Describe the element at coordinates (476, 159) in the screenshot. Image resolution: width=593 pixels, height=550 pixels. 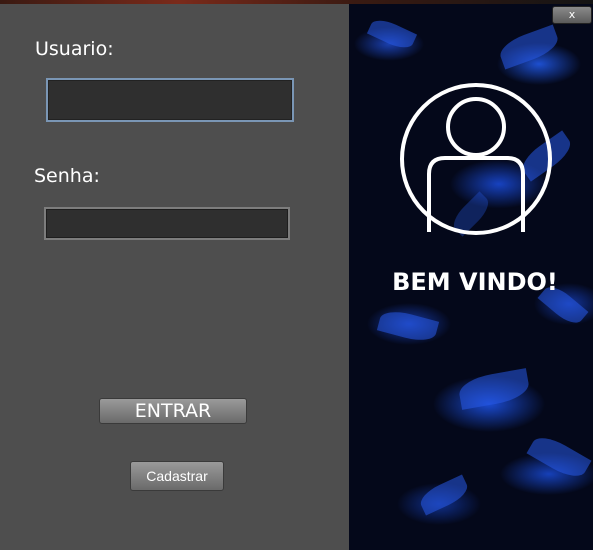
I see `user-avatar-icon` at that location.